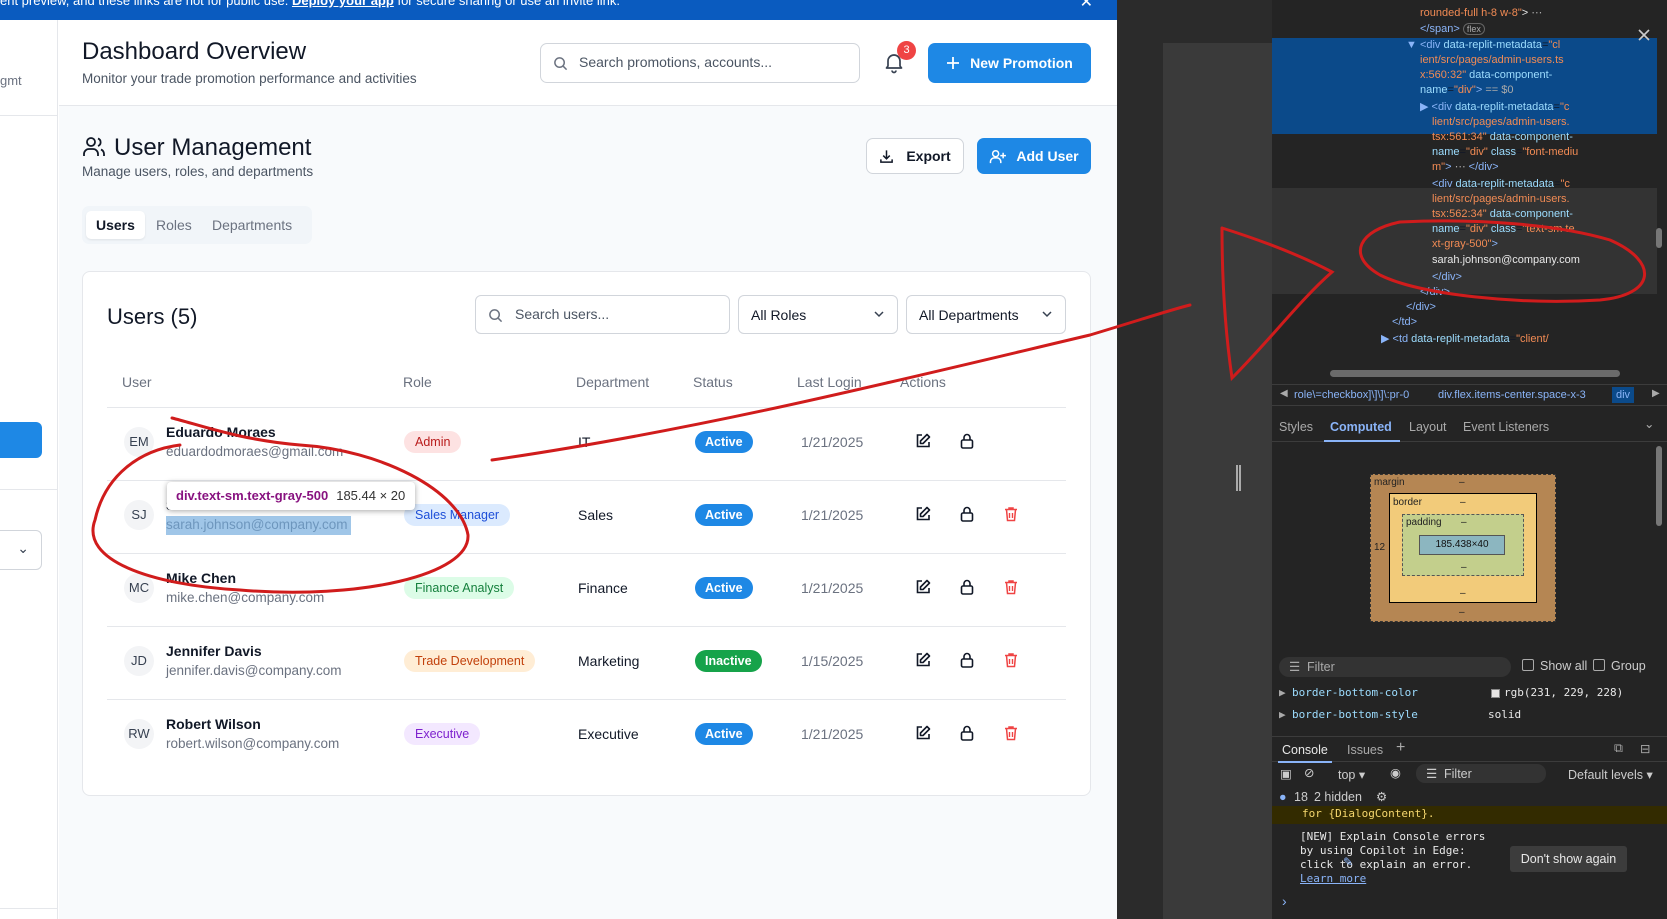  Describe the element at coordinates (1644, 35) in the screenshot. I see `close-icon` at that location.